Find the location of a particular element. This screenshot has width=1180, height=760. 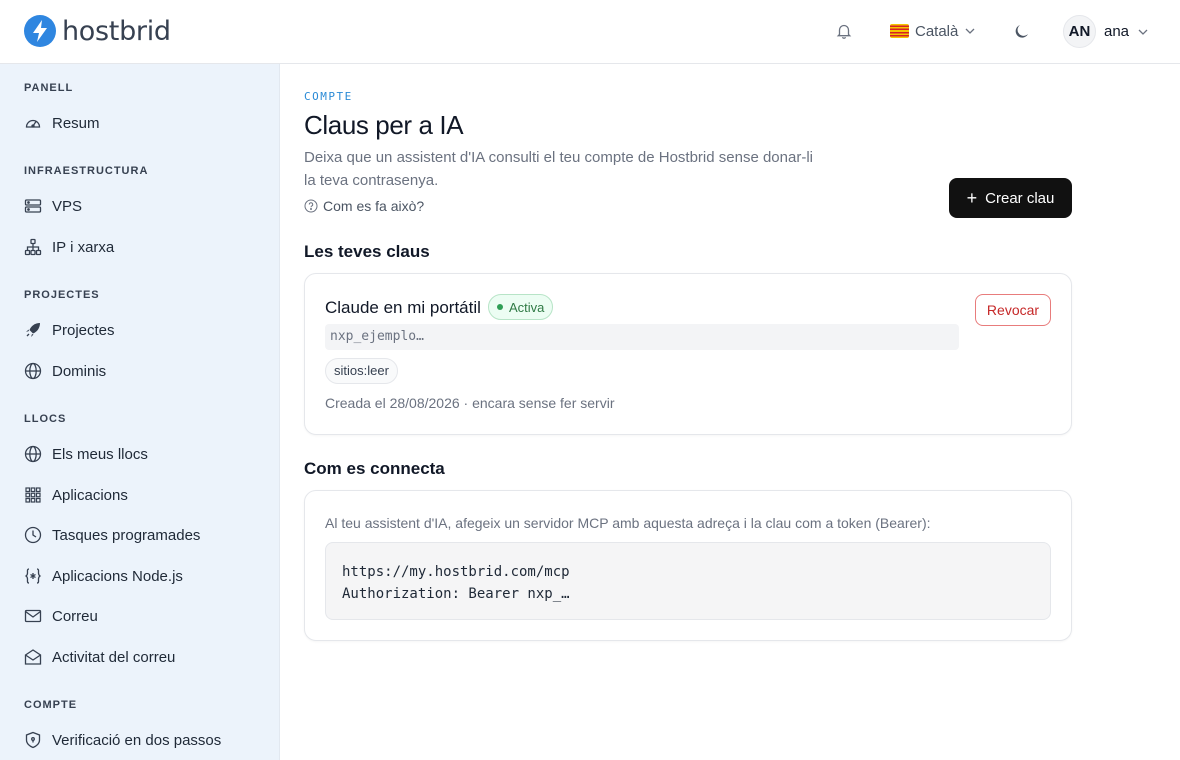

lightning-logo-icon is located at coordinates (40, 31).